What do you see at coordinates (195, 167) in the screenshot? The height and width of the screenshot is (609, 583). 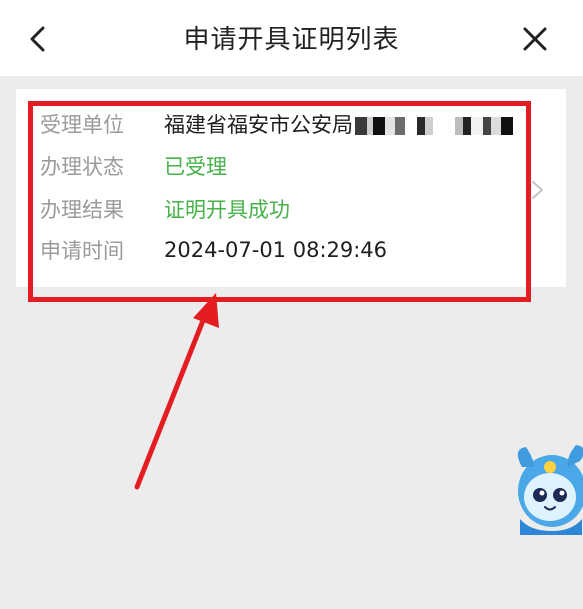 I see `processing-status-value: 已受理` at bounding box center [195, 167].